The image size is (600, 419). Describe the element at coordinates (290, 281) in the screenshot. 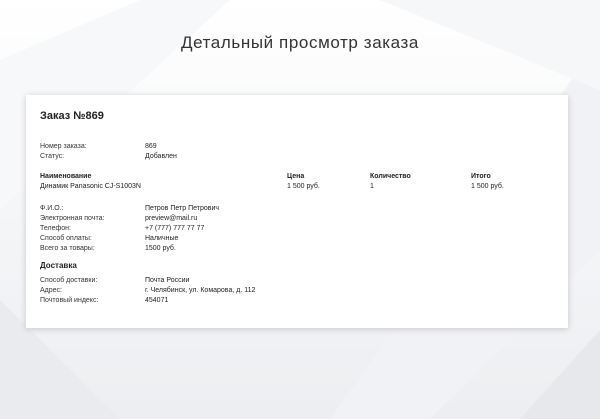

I see `delivery-info-row: Способ доставки: Почта России` at that location.